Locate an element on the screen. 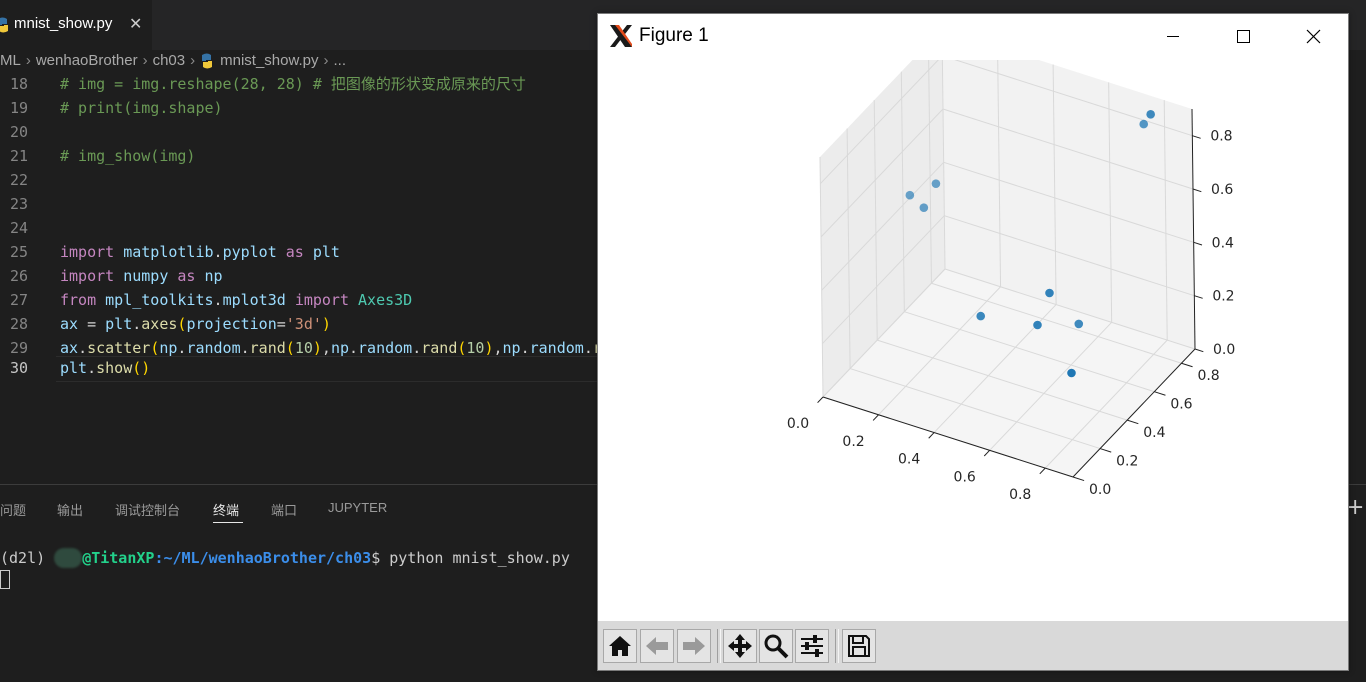  y-tick-label: 0.6 is located at coordinates (1181, 405).